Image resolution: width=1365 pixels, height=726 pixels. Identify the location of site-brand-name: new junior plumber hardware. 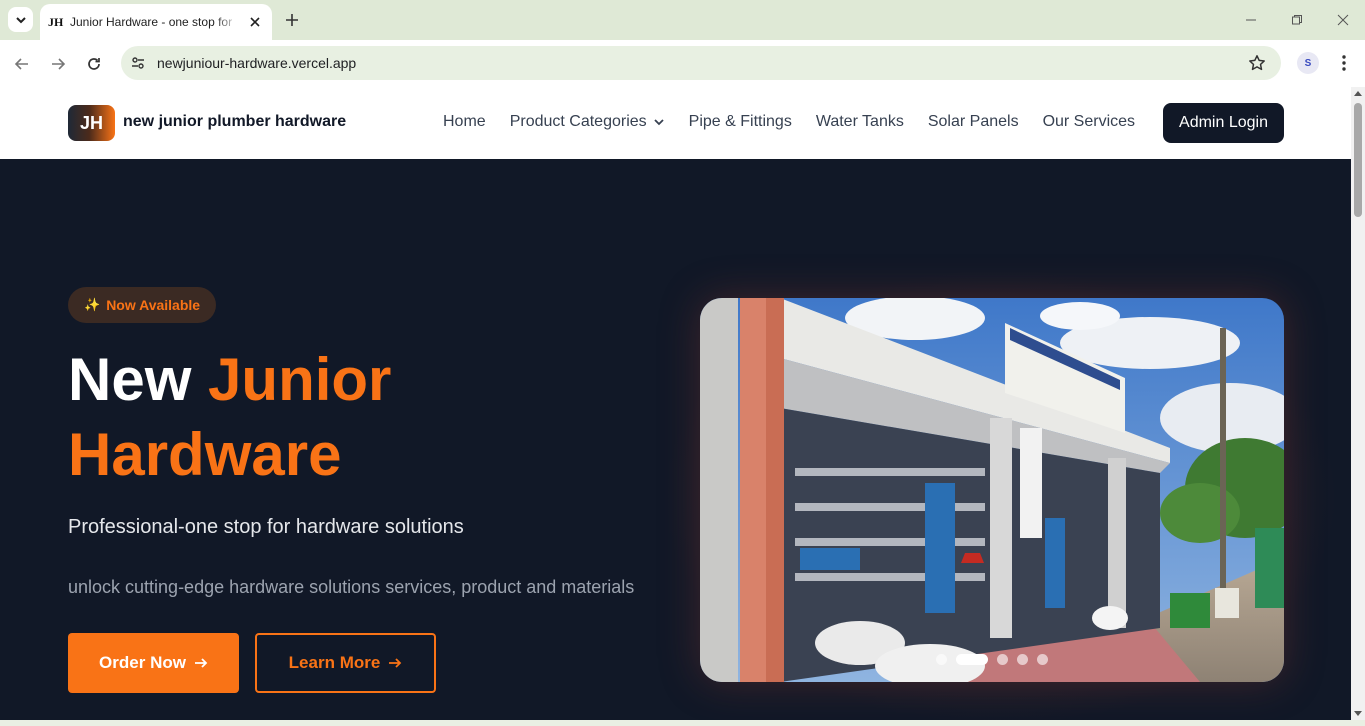
(234, 122).